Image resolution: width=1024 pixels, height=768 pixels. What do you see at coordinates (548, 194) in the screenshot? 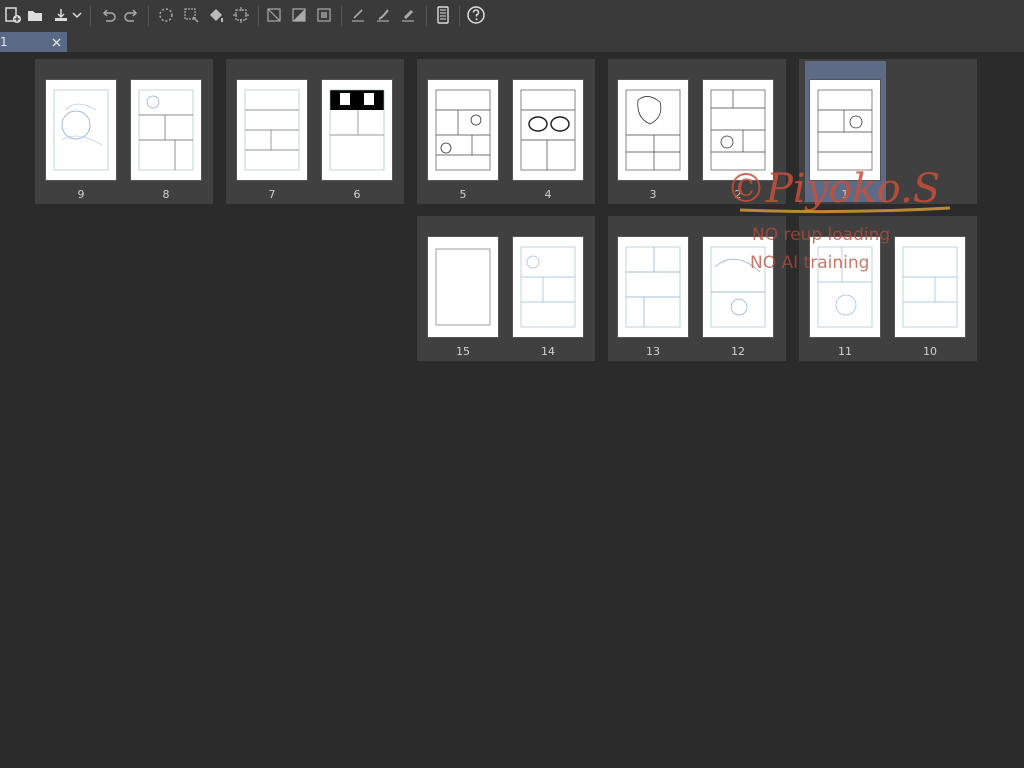
I see `page-number: 4` at bounding box center [548, 194].